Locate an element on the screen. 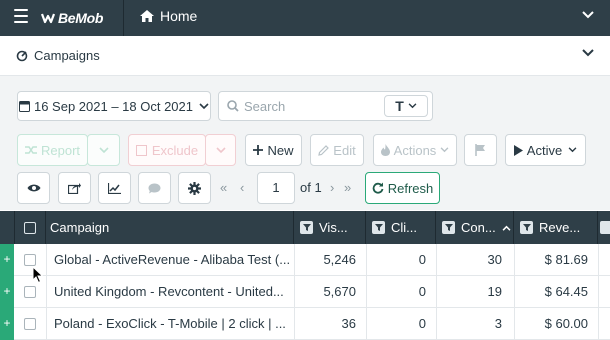 Image resolution: width=610 pixels, height=340 pixels. text-type-icon: T is located at coordinates (399, 106).